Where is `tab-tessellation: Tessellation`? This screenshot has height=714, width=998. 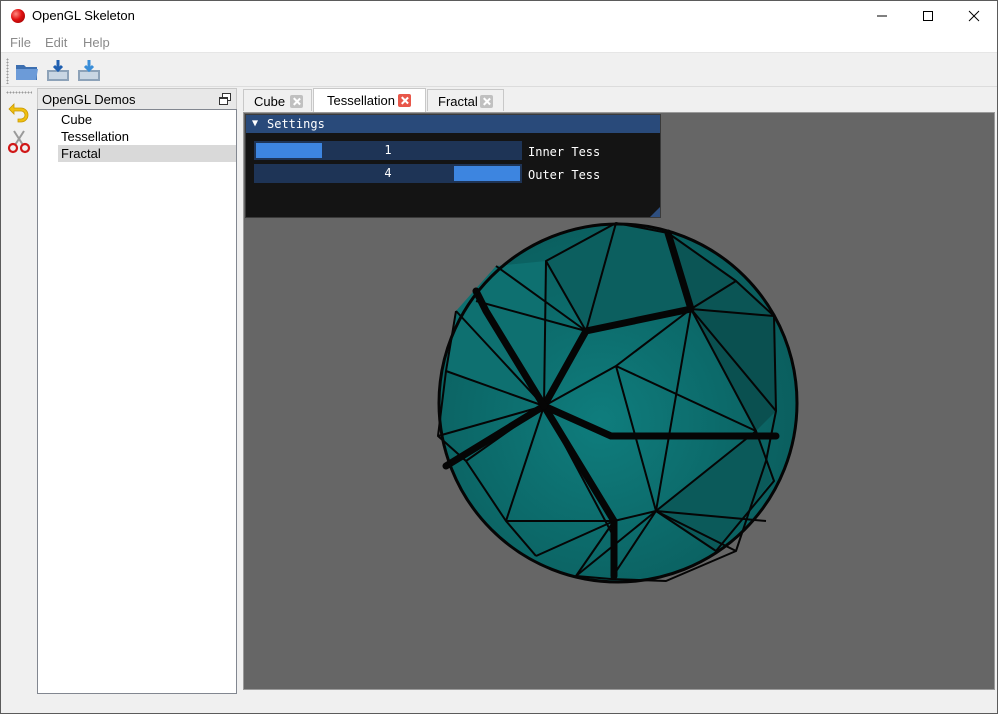
tab-tessellation: Tessellation is located at coordinates (369, 100).